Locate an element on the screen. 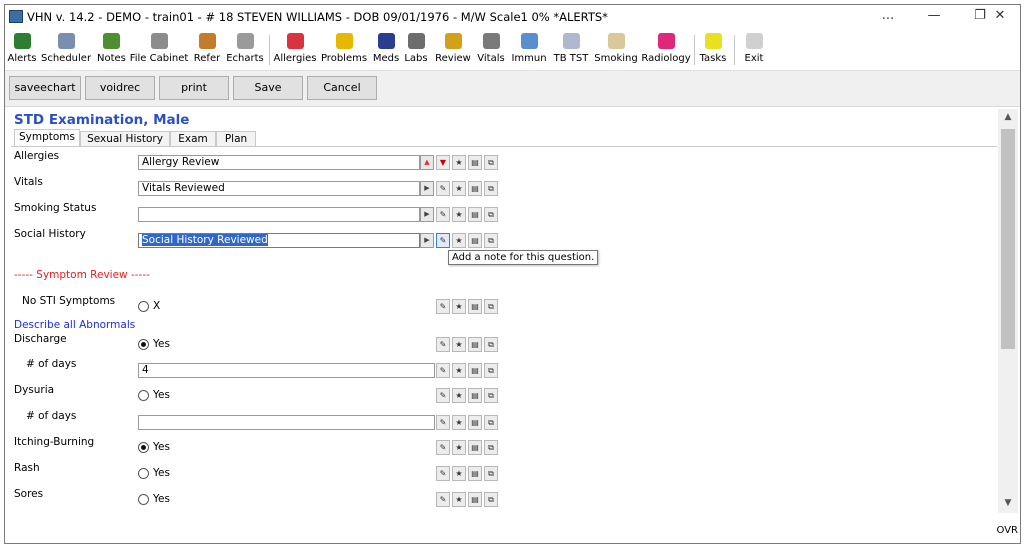 This screenshot has height=547, width=1024. toolbar-meds: Meds is located at coordinates (386, 50).